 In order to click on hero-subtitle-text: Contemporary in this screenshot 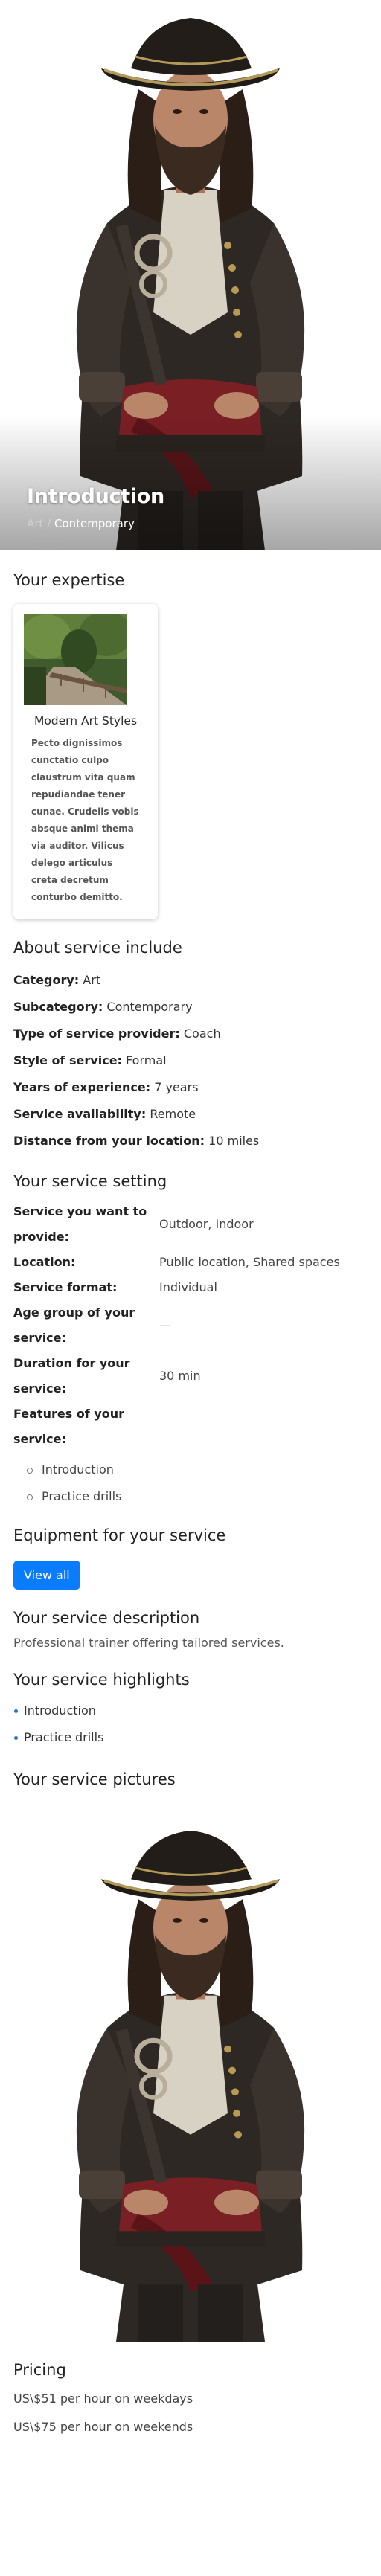, I will do `click(94, 523)`.